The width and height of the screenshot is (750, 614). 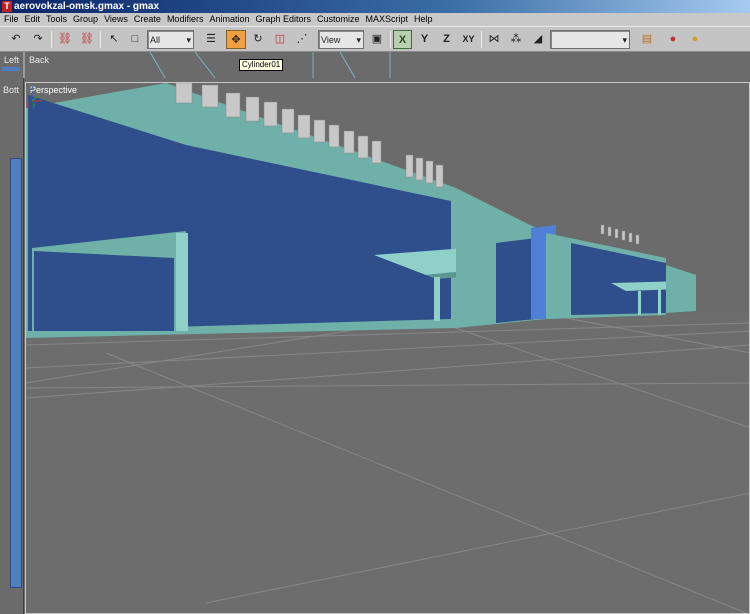 What do you see at coordinates (402, 39) in the screenshot?
I see `restrict-x-button: X` at bounding box center [402, 39].